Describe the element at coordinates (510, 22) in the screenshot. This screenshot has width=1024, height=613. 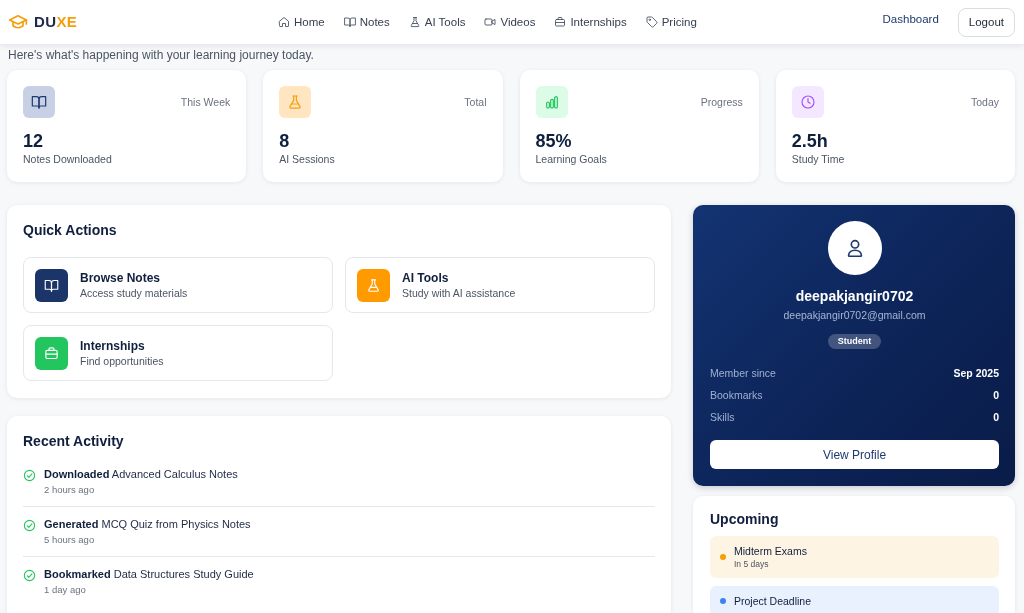
I see `nav-link: Videos` at that location.